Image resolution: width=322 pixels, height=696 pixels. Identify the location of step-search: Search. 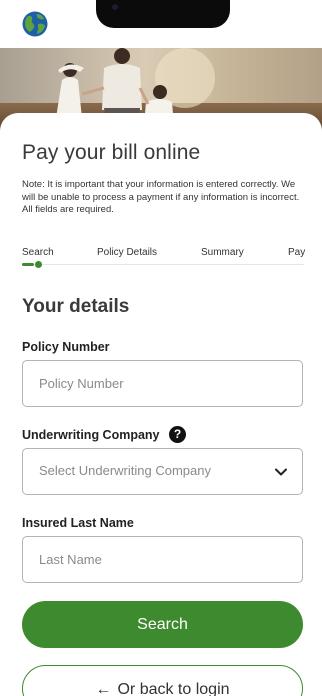
(38, 252).